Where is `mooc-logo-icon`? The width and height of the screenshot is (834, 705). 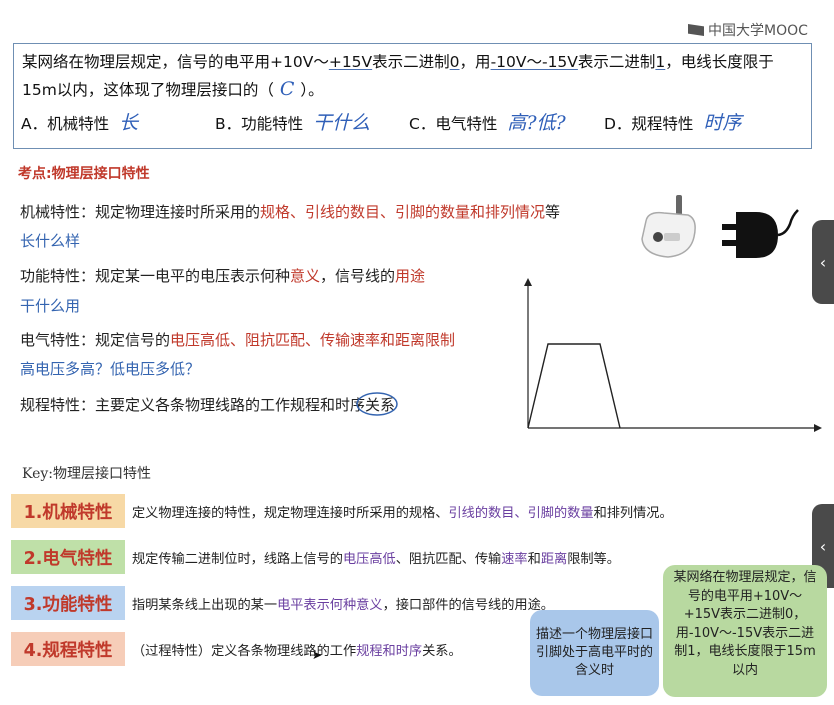 mooc-logo-icon is located at coordinates (696, 30).